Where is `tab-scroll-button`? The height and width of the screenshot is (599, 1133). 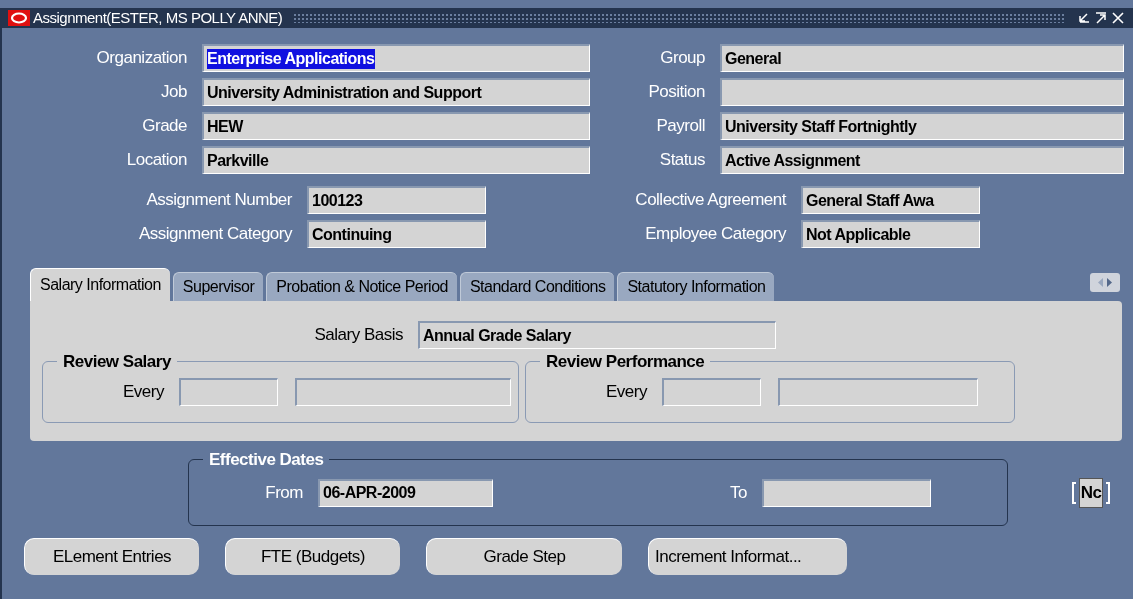
tab-scroll-button is located at coordinates (1105, 282).